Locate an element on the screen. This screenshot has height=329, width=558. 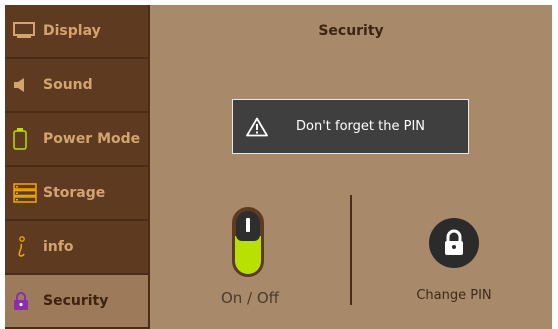
speaker-icon is located at coordinates (25, 85).